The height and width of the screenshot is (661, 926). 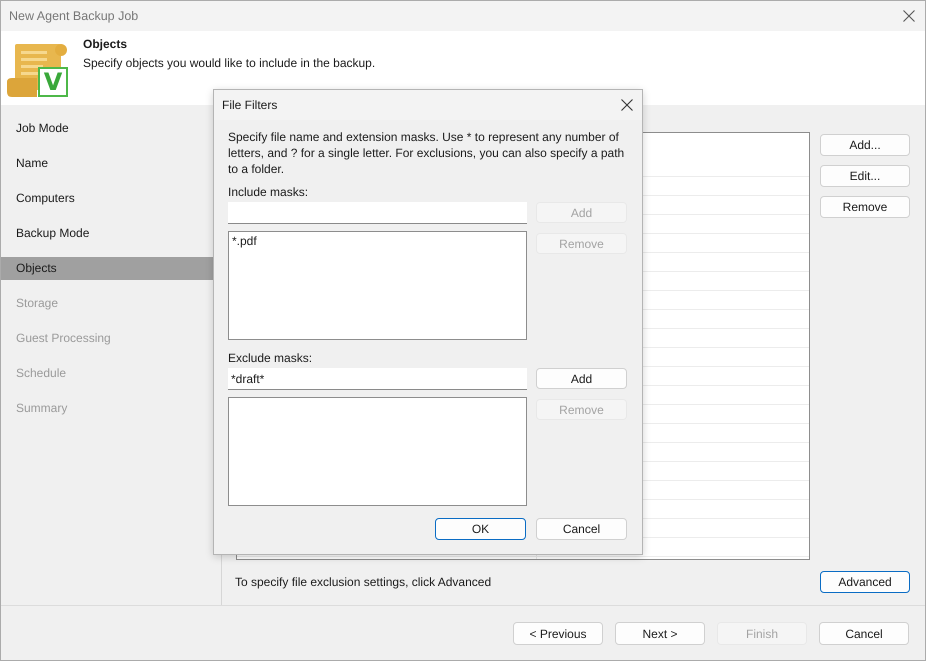 What do you see at coordinates (250, 105) in the screenshot?
I see `dialog-title: File Filters` at bounding box center [250, 105].